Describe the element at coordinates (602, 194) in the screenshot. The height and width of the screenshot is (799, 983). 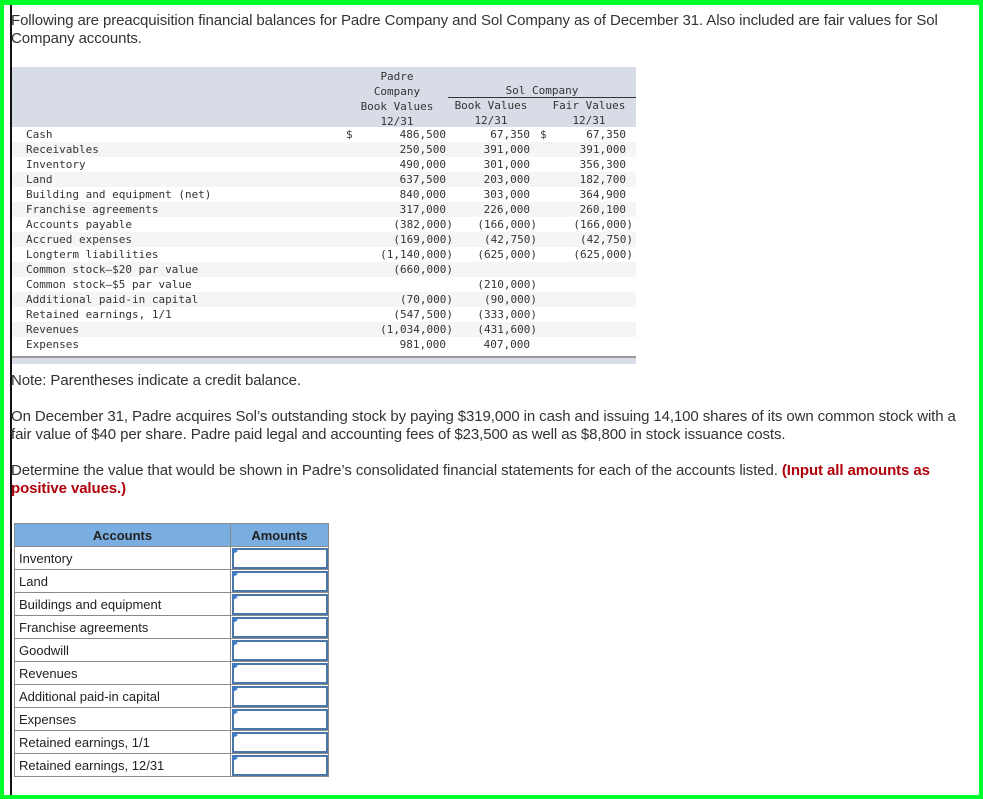
I see `sol-fair-value: 364,900` at that location.